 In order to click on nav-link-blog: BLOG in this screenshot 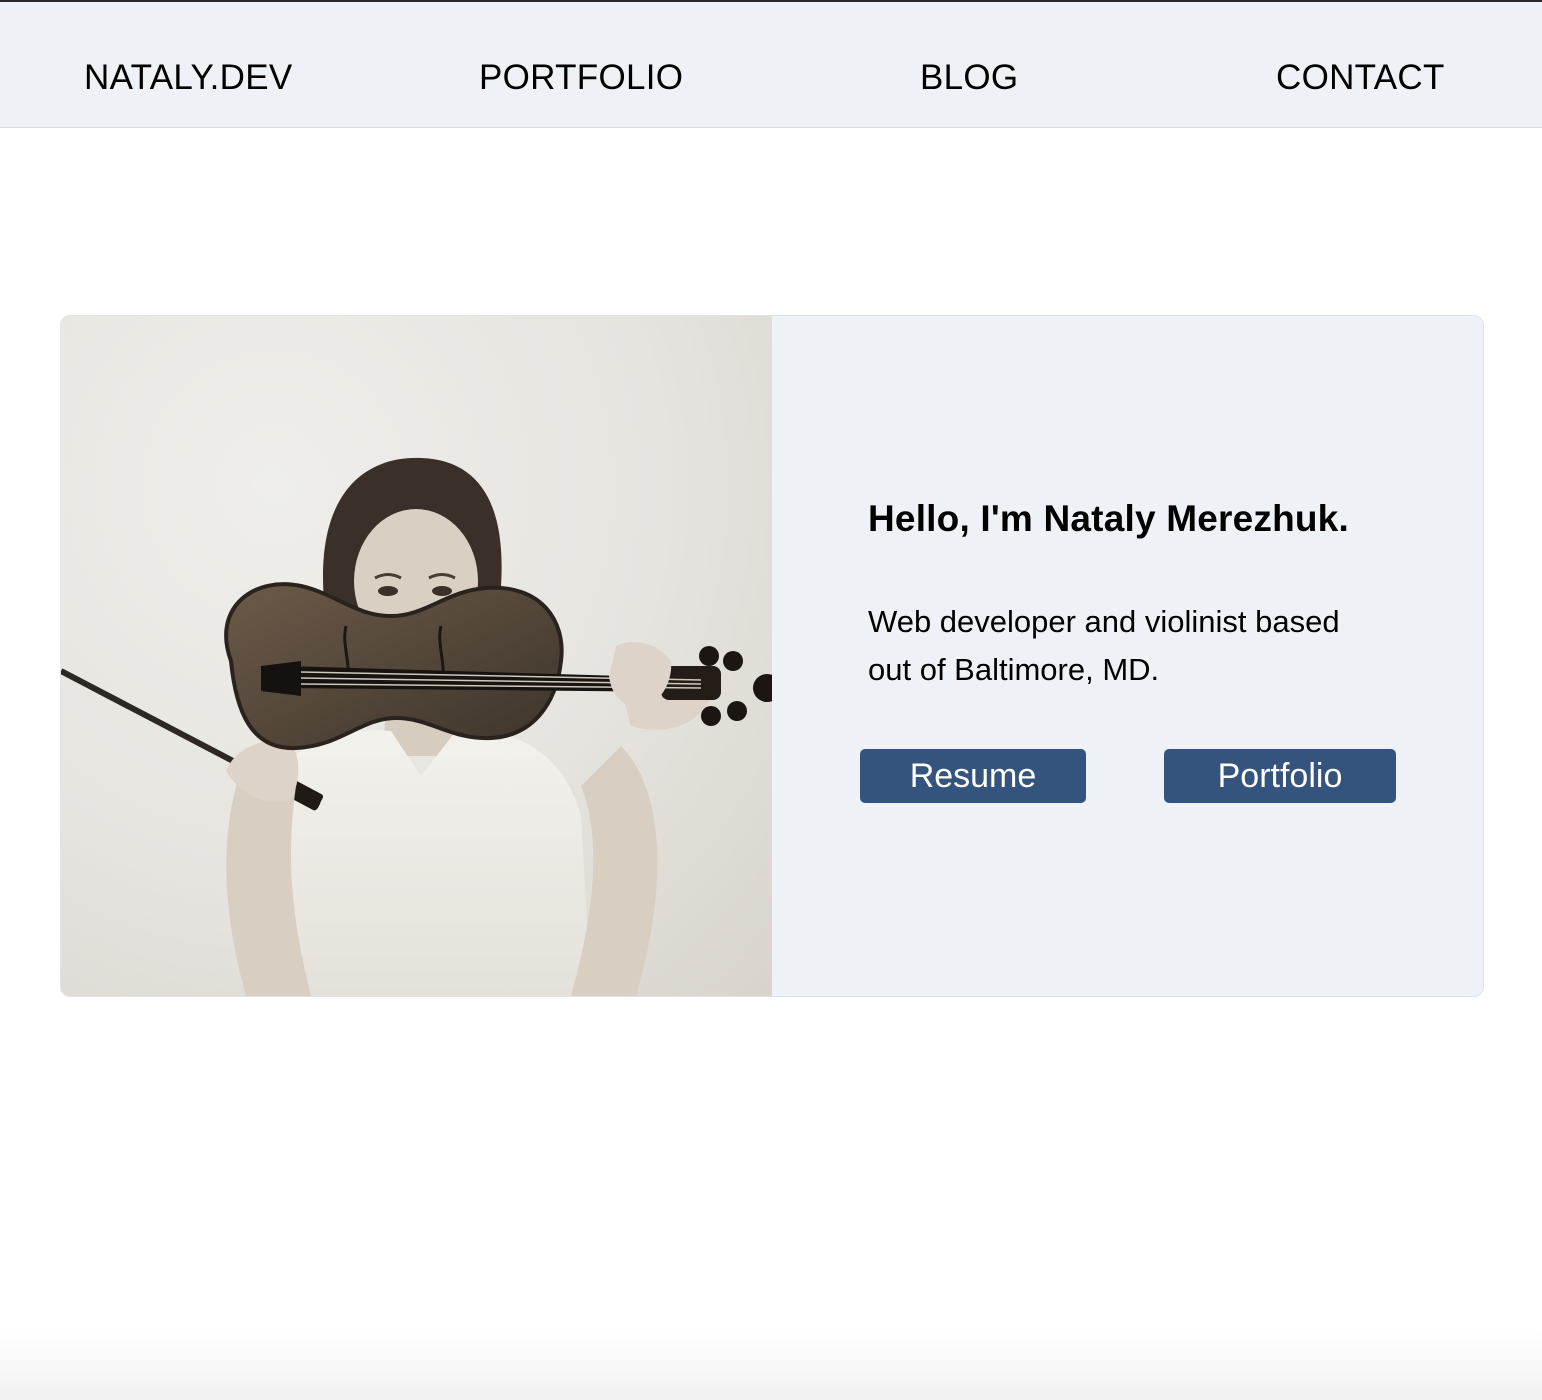, I will do `click(969, 78)`.